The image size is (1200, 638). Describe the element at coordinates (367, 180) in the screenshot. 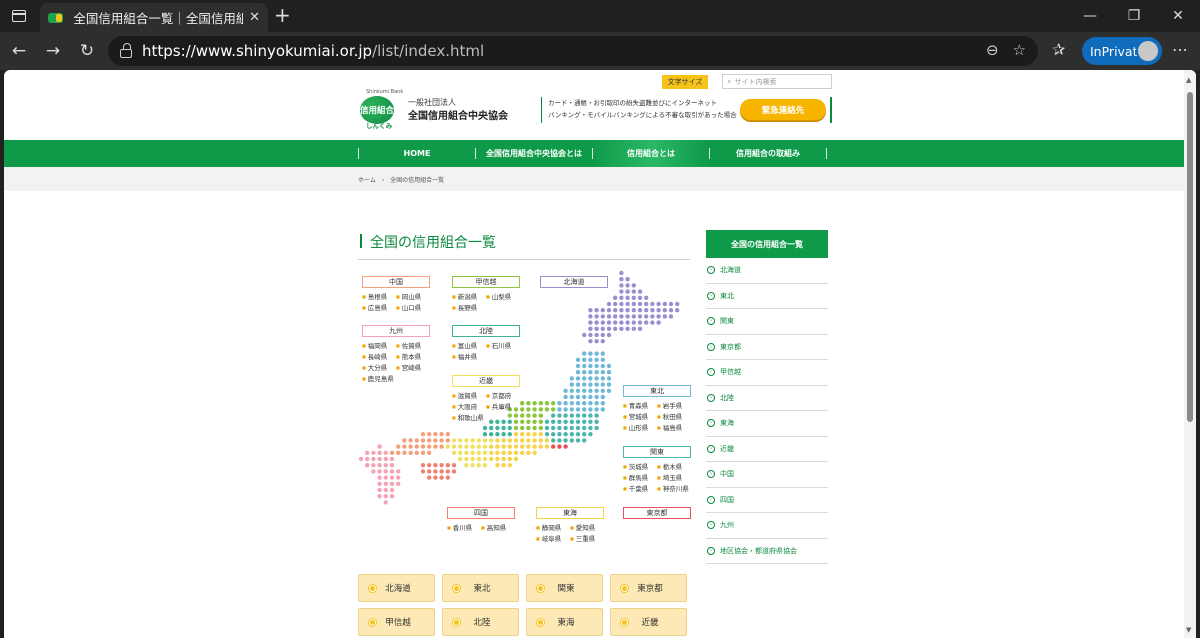

I see `breadcrumb-home: ホーム` at that location.